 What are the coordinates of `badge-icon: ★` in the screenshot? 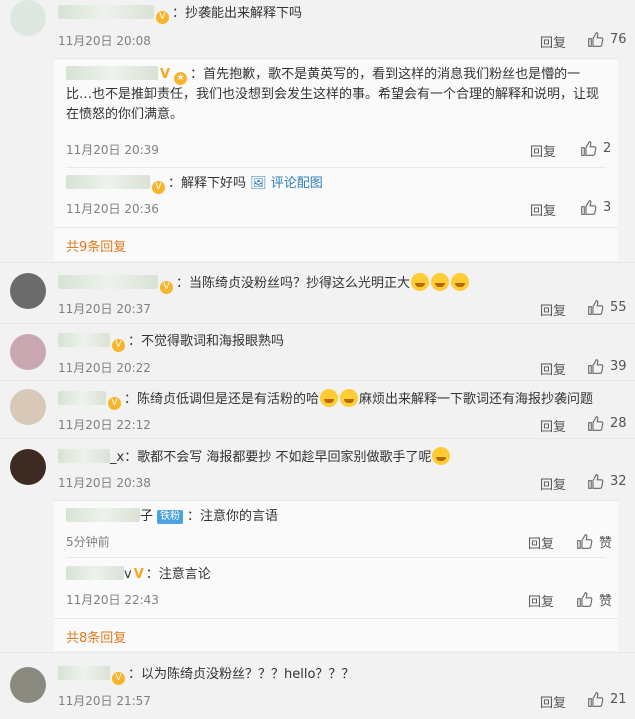 It's located at (181, 78).